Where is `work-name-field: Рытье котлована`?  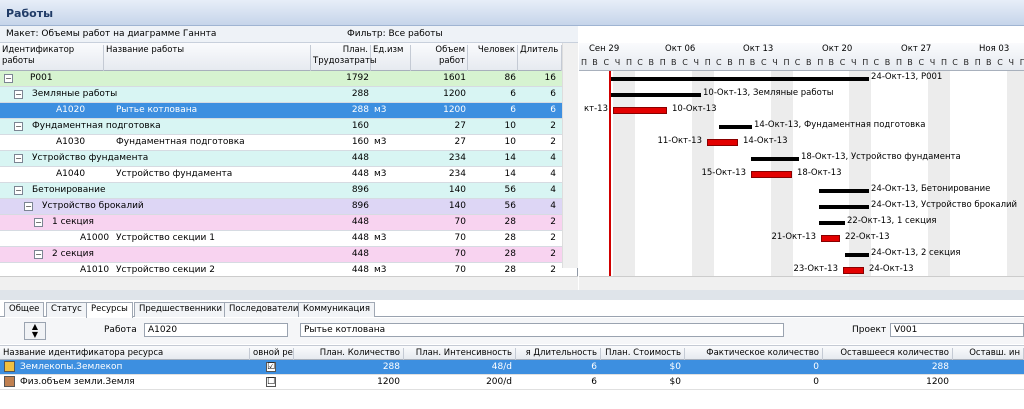
work-name-field: Рытье котлована is located at coordinates (542, 330).